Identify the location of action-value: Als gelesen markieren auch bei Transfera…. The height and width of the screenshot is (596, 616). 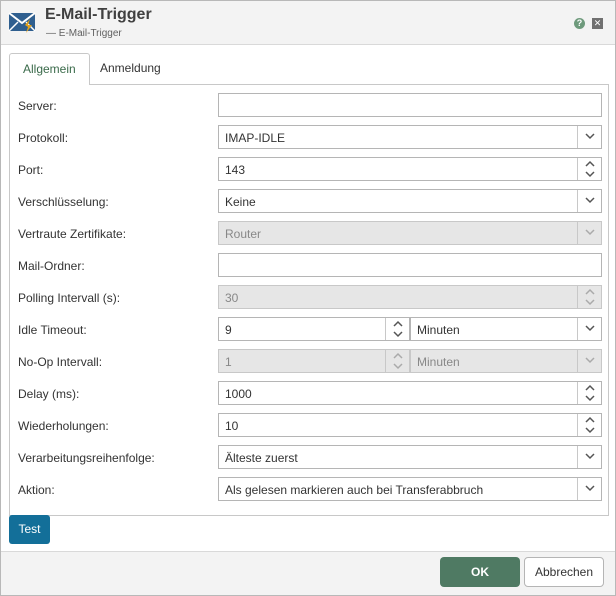
(354, 490).